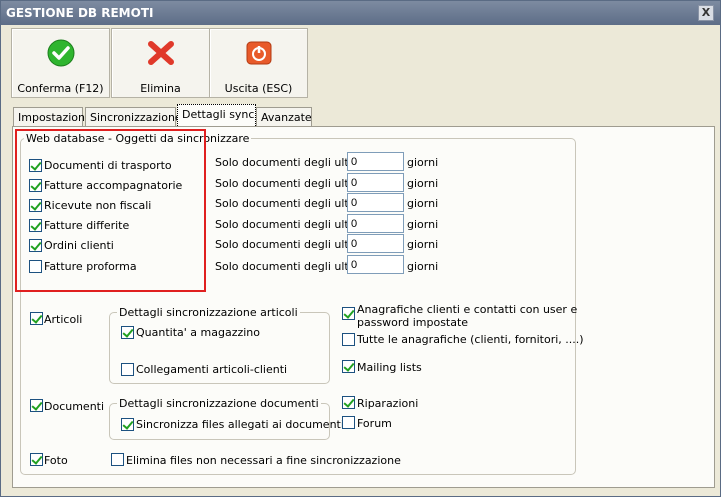  I want to click on close-icon: X, so click(706, 12).